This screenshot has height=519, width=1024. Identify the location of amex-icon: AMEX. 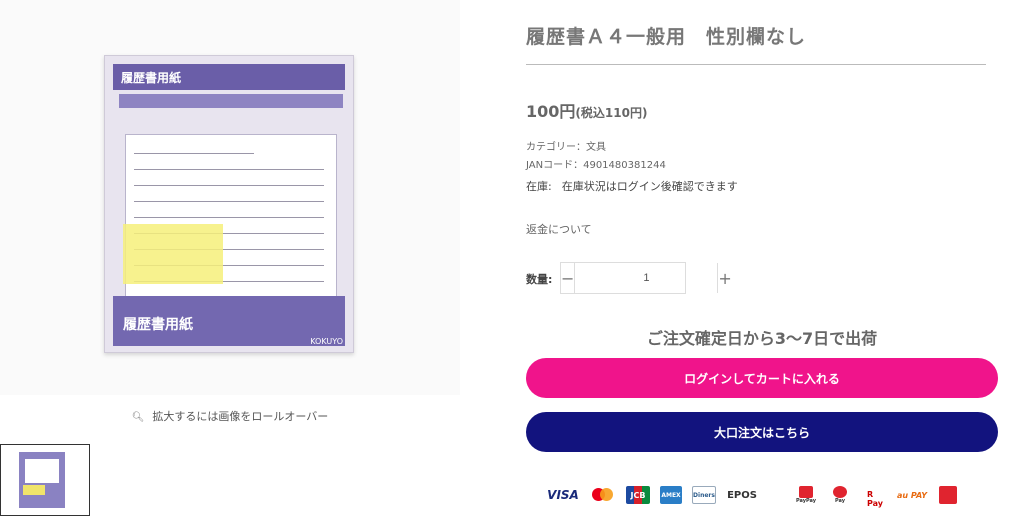
(671, 495).